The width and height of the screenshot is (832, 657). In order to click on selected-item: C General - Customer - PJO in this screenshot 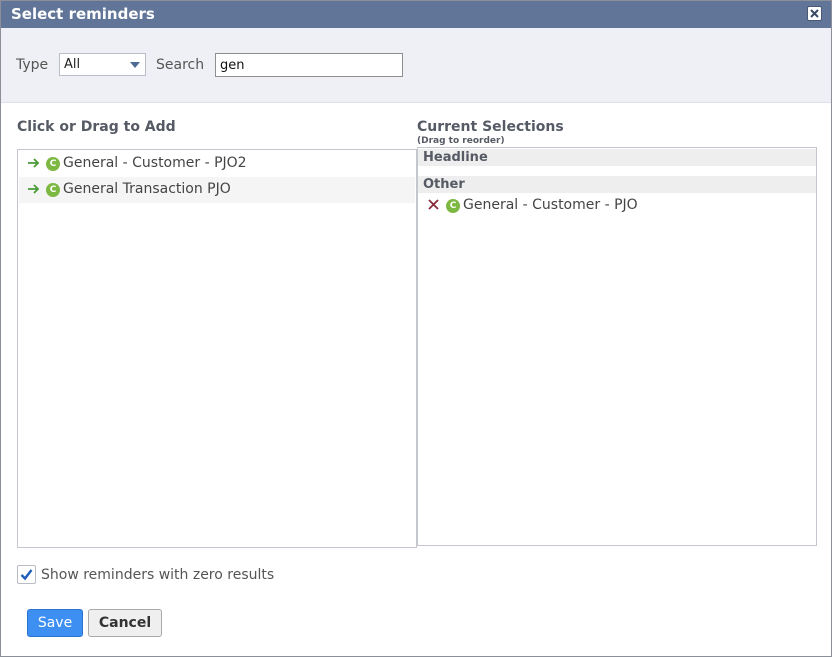, I will do `click(617, 206)`.